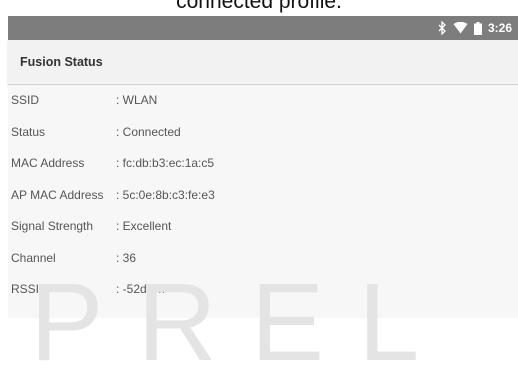 The image size is (518, 384). Describe the element at coordinates (25, 100) in the screenshot. I see `row-label: SSID` at that location.